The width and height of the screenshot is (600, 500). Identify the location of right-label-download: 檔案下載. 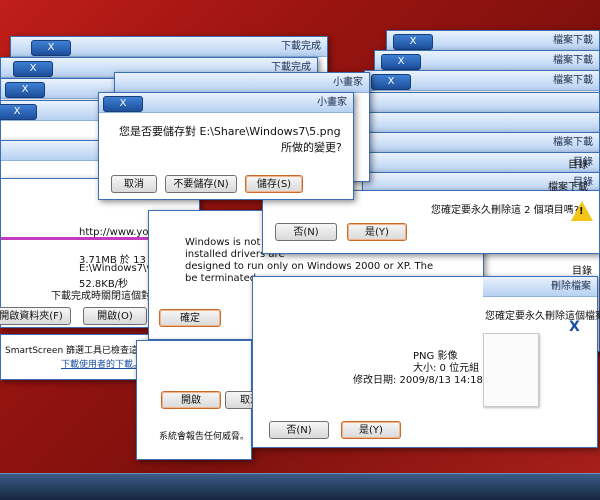
(568, 187).